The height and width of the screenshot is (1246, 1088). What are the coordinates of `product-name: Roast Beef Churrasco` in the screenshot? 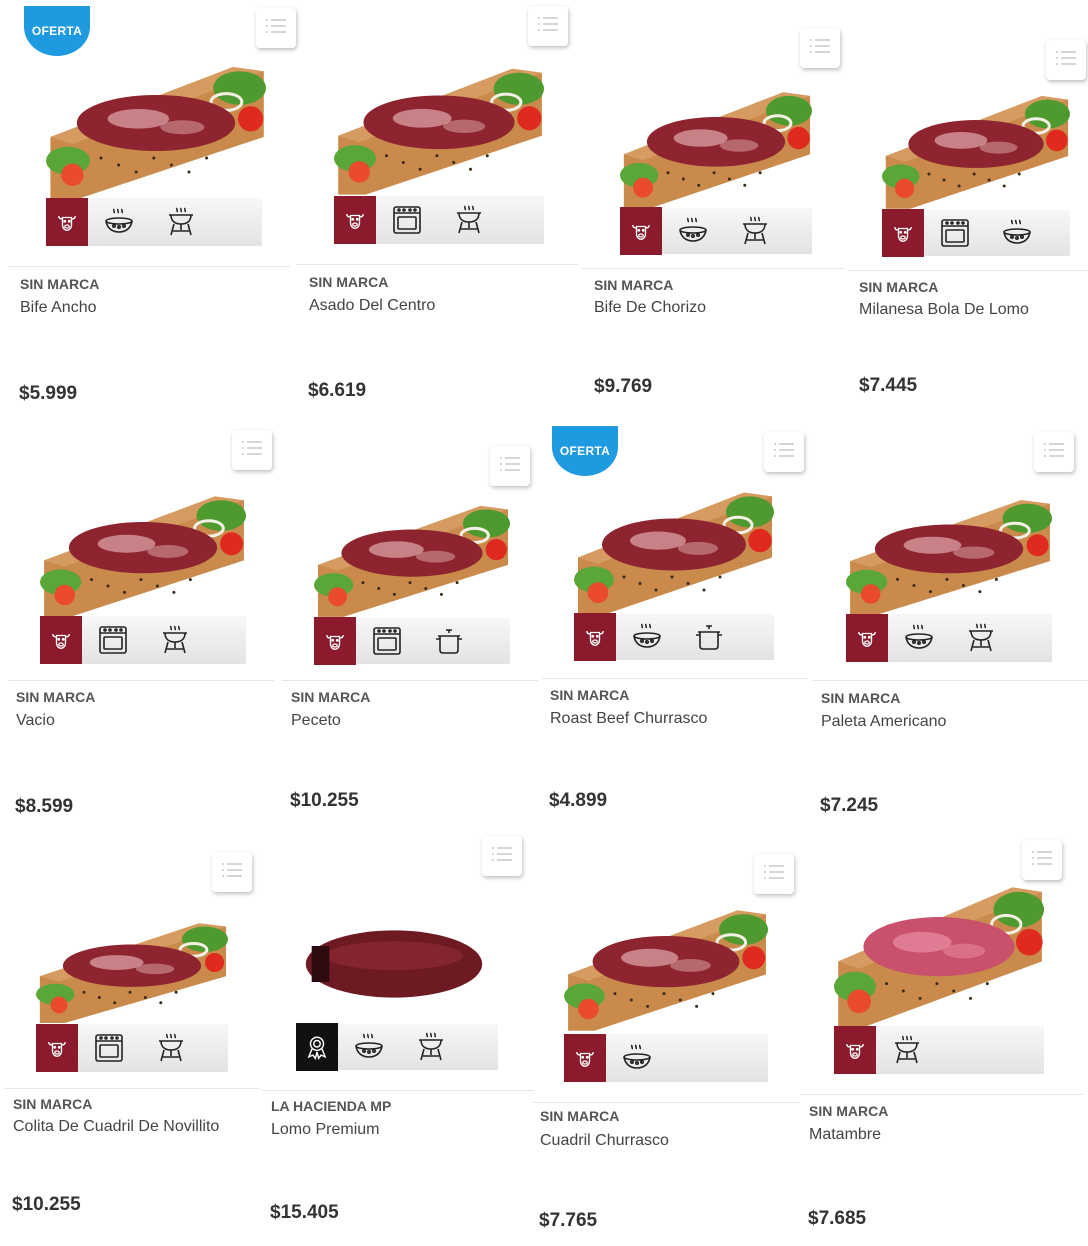 It's located at (628, 719).